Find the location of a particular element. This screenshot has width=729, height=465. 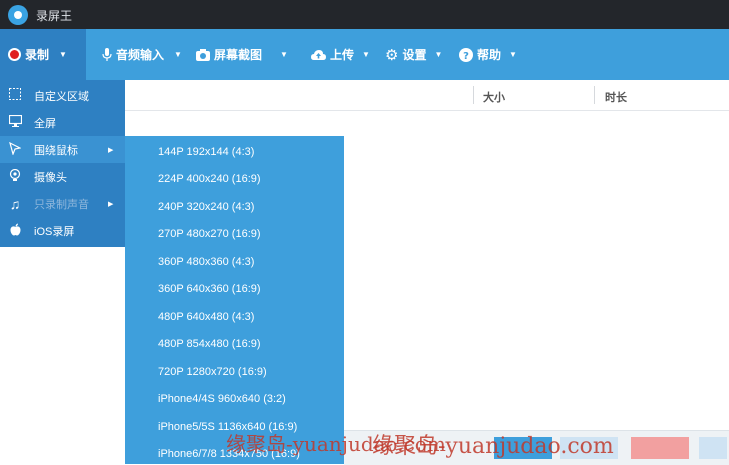

menu-item-audio-only: ♫ 只录制声音 ▶ is located at coordinates (62, 203).